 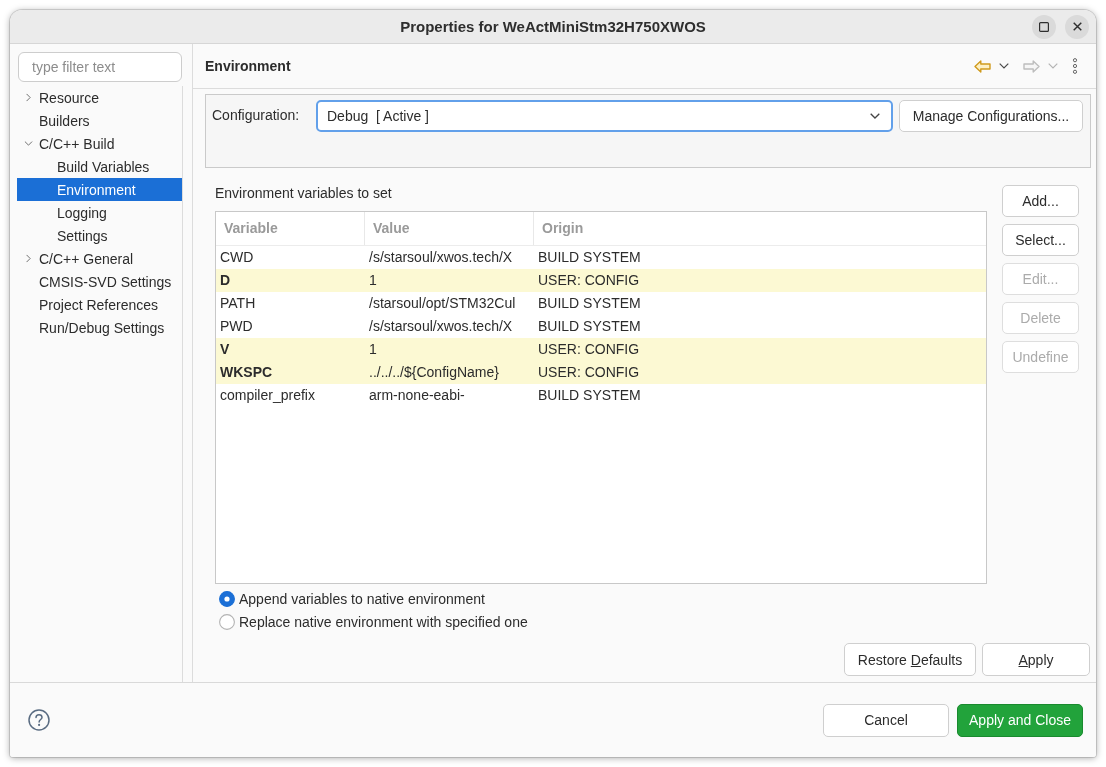 I want to click on table-row: D 1 USER: CONFIG, so click(x=601, y=280).